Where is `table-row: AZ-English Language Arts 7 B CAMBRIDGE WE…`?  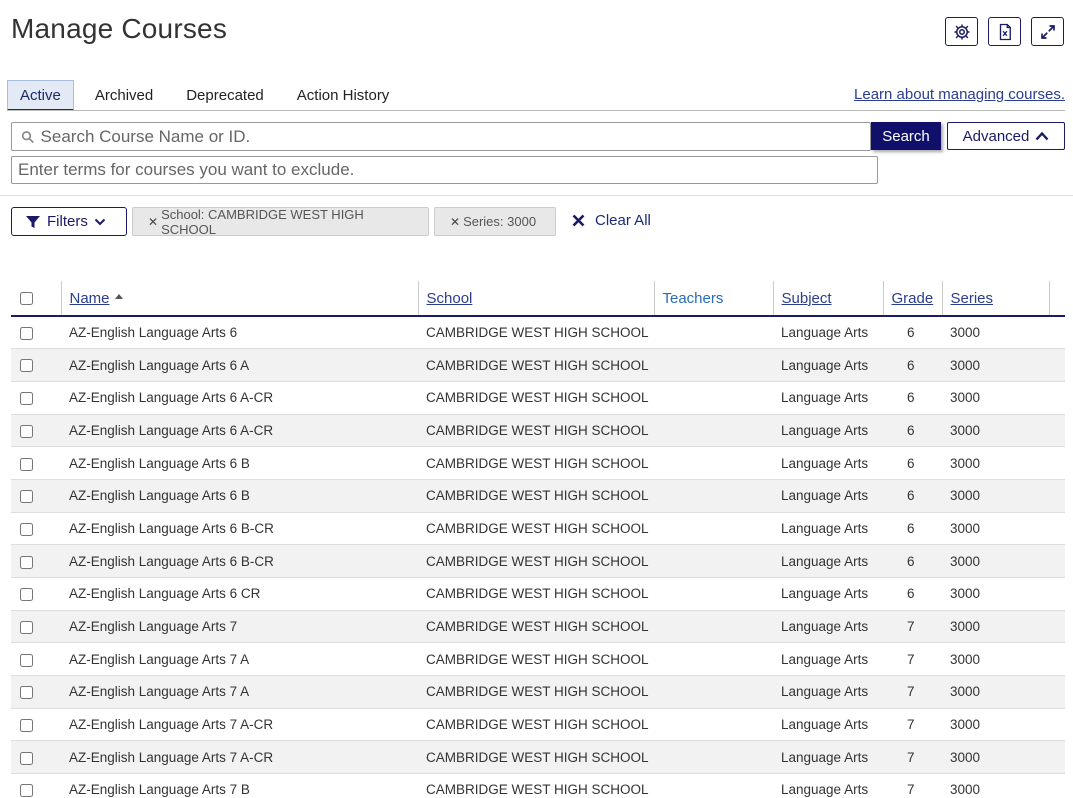 table-row: AZ-English Language Arts 7 B CAMBRIDGE WE… is located at coordinates (538, 785).